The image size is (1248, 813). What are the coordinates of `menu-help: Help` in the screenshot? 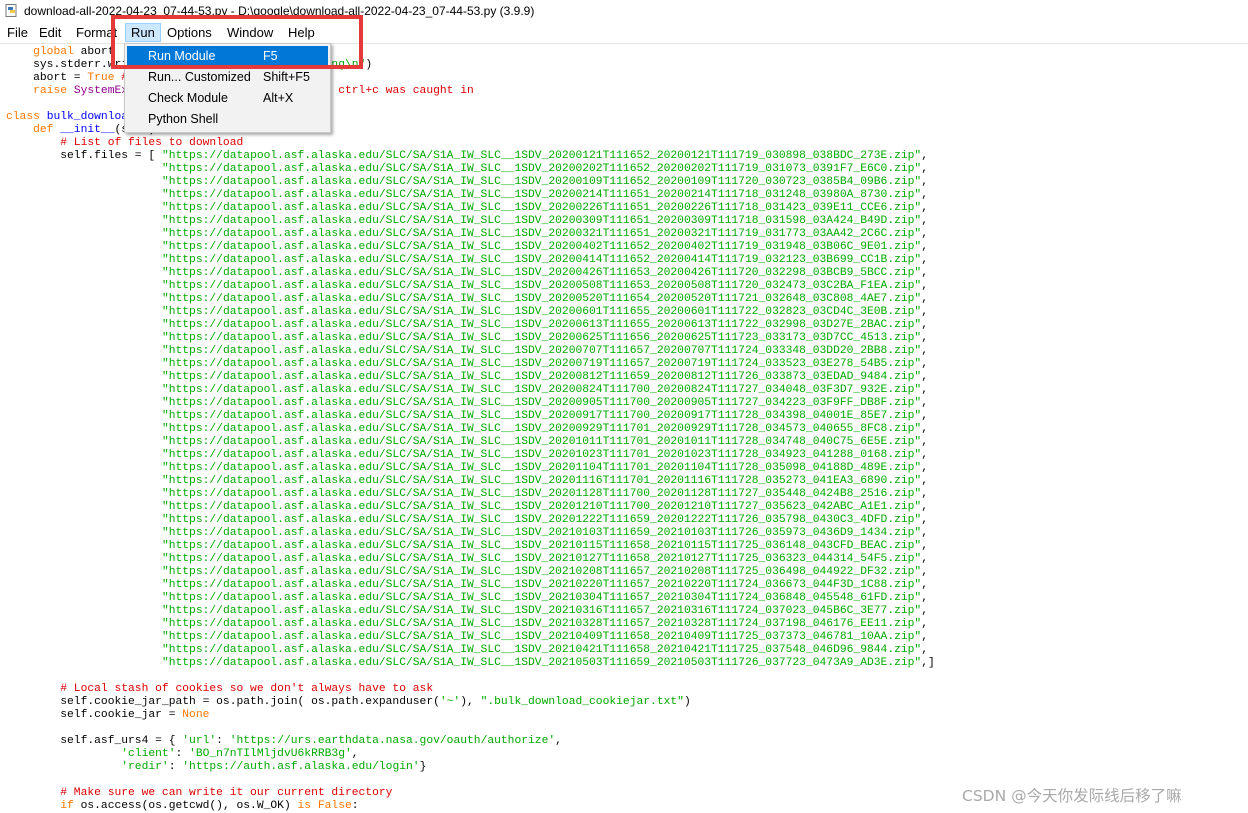 It's located at (301, 32).